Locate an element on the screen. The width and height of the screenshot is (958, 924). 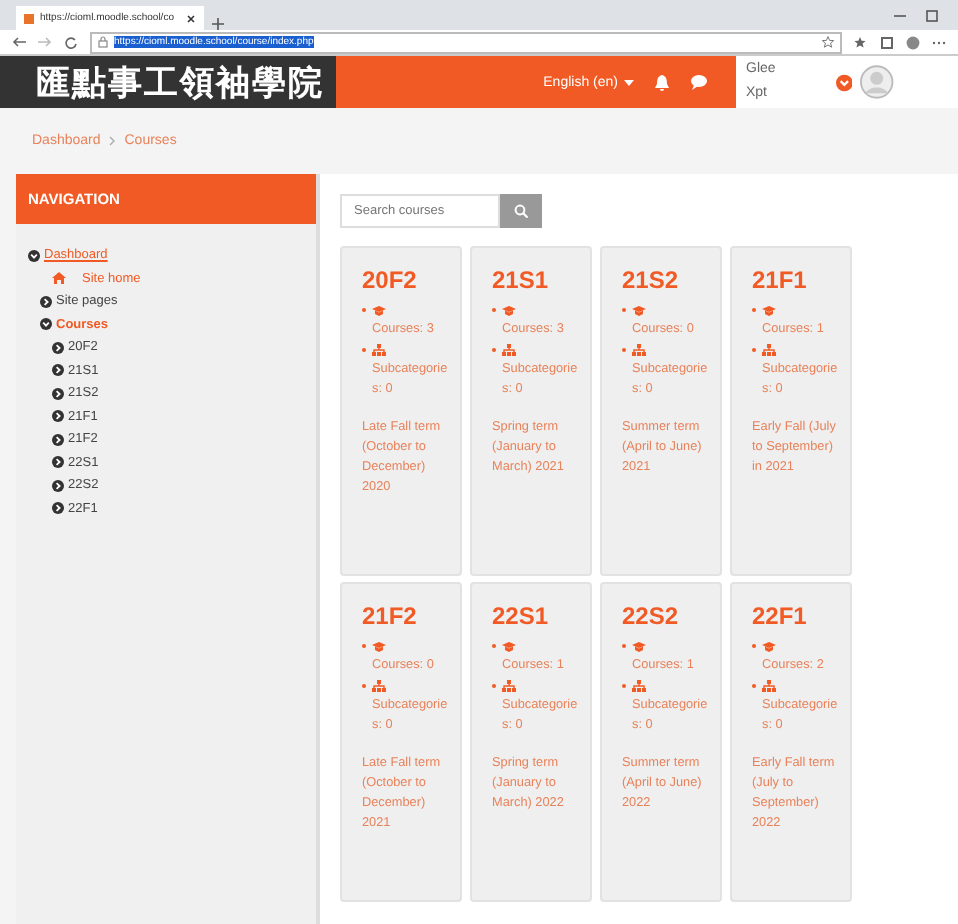
chevron-icon is located at coordinates (112, 141).